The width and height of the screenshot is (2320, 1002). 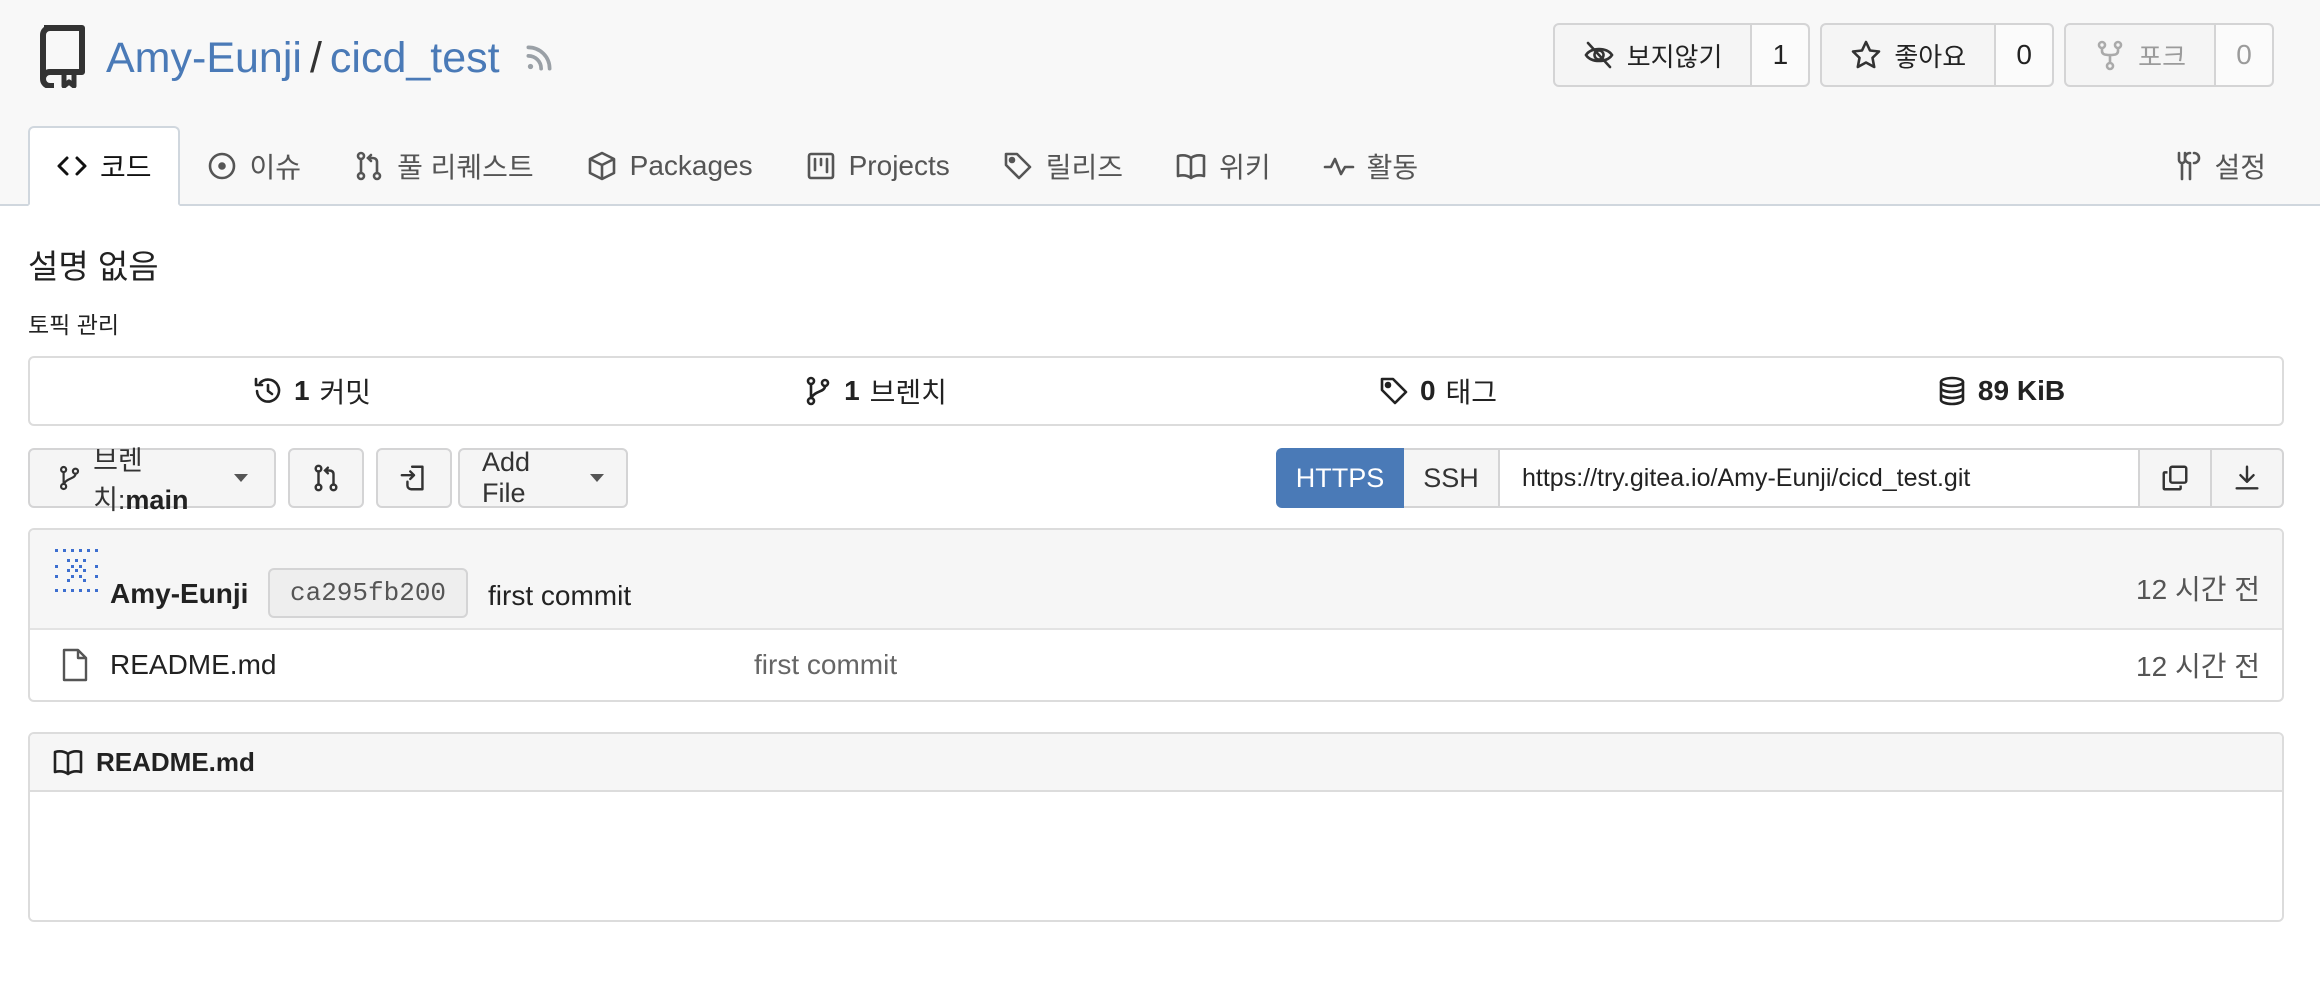 I want to click on tab-settings-label: 설정, so click(x=2240, y=167).